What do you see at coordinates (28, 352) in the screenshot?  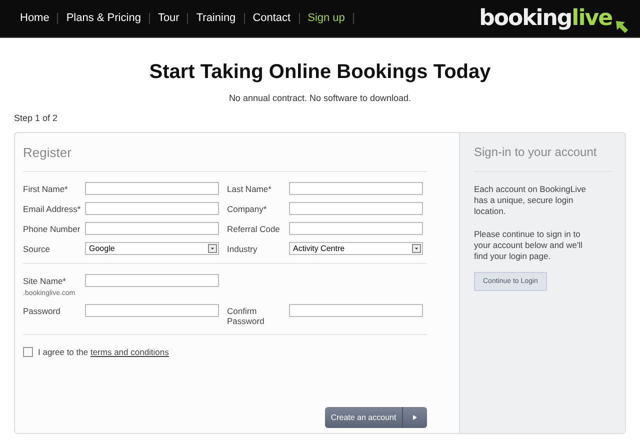 I see `checkbox` at bounding box center [28, 352].